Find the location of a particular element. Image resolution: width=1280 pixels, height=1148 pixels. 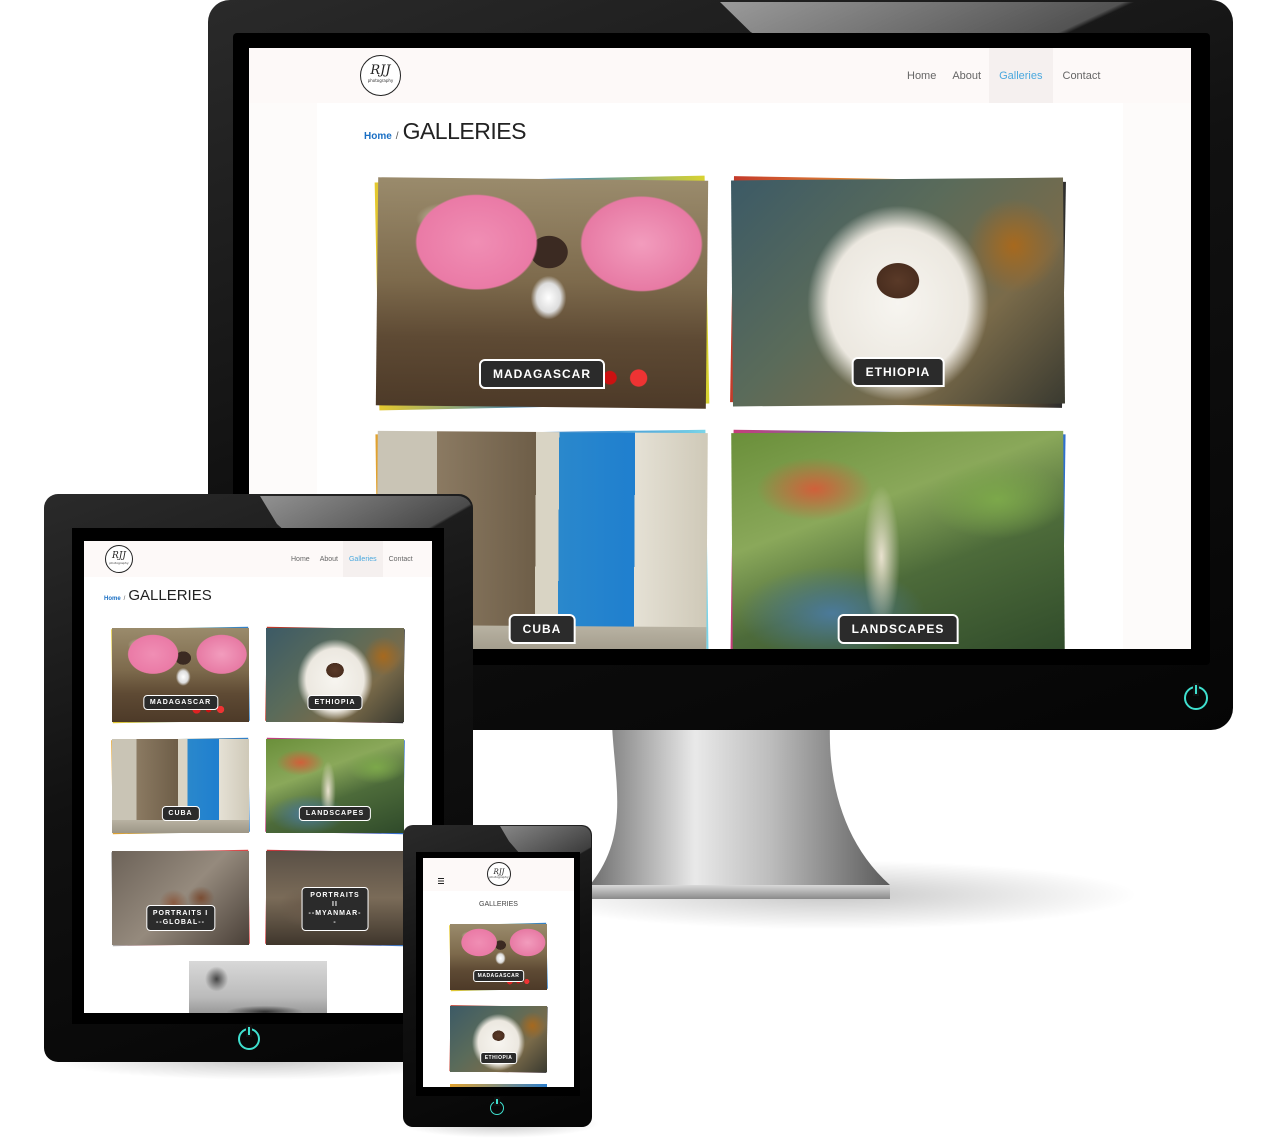

phone-logo: RJJ photography is located at coordinates (499, 874).